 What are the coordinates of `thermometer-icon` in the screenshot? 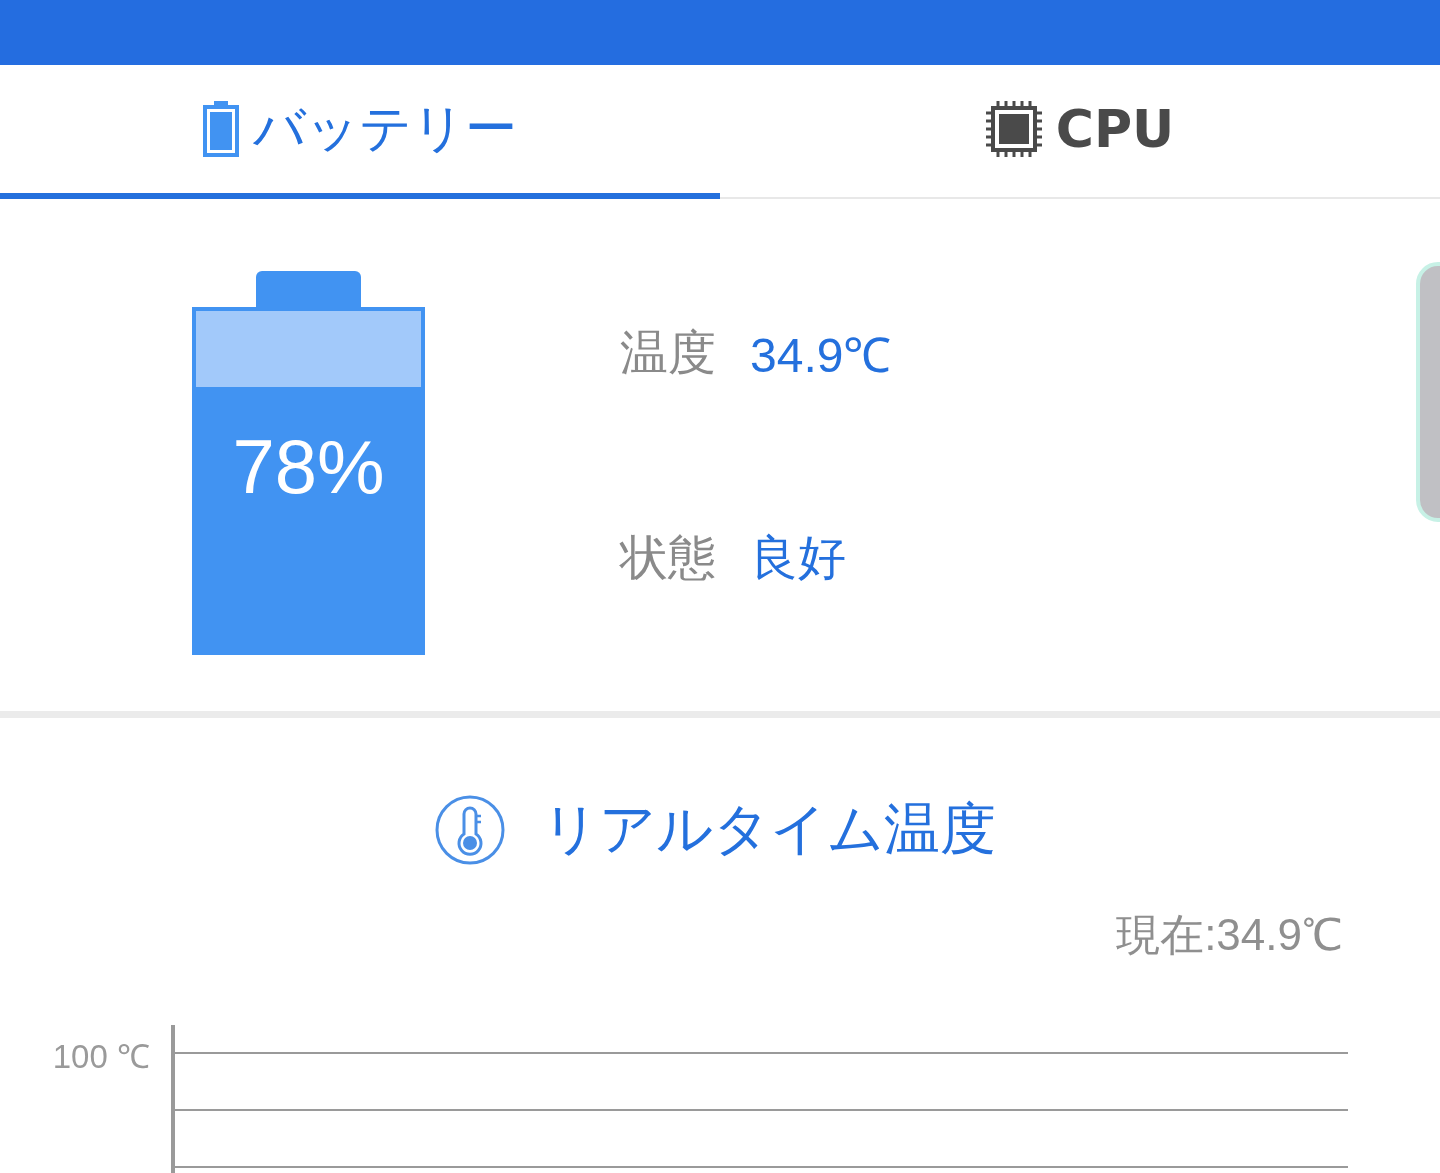 It's located at (470, 830).